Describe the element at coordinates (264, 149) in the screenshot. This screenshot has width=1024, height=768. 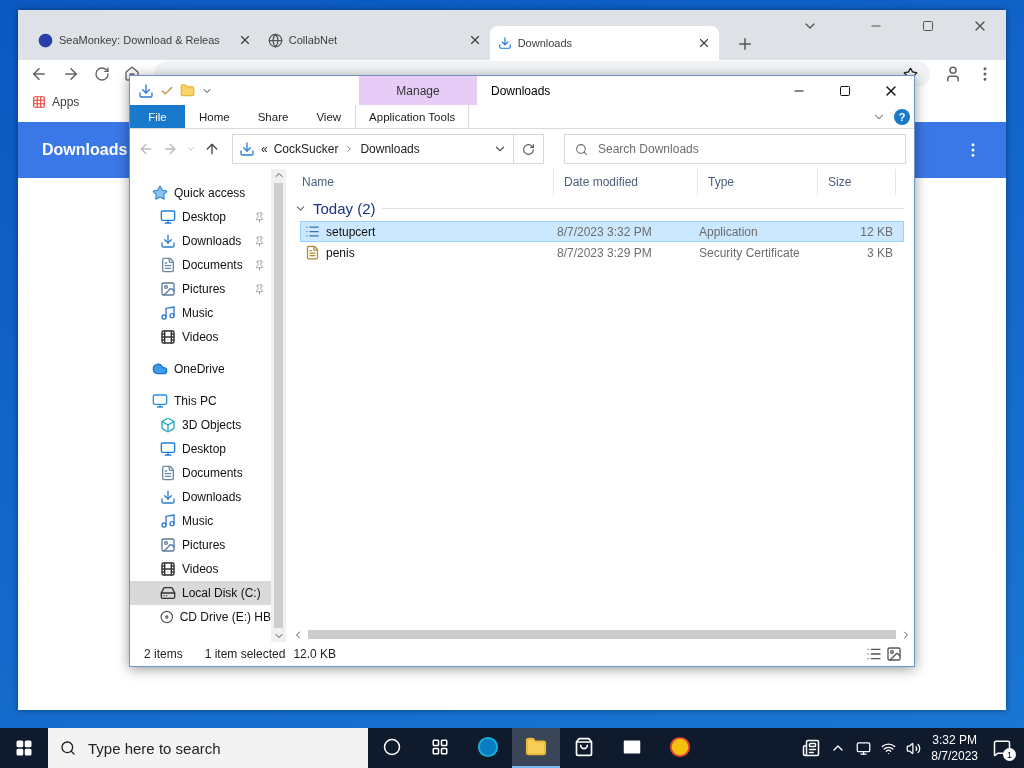
I see `overflow-text: «` at that location.